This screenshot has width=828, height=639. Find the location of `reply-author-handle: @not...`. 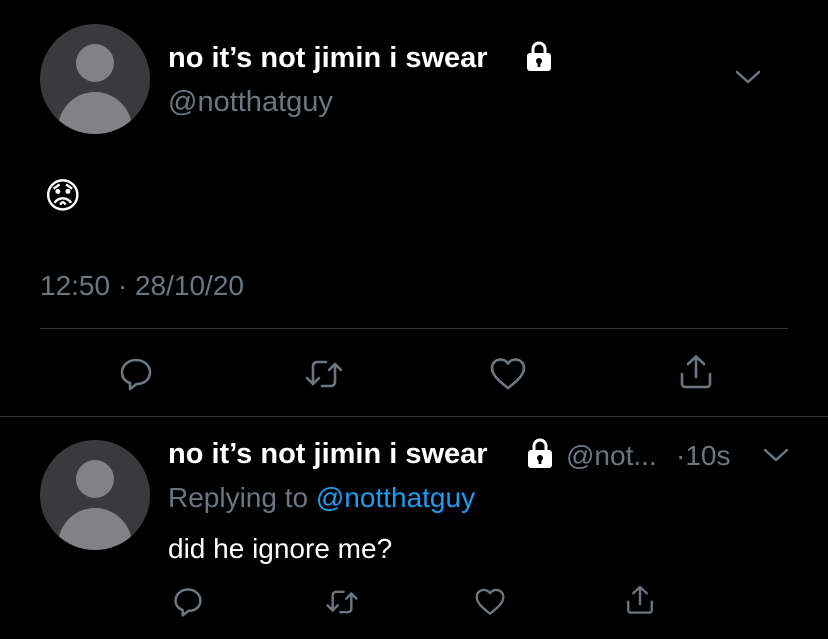

reply-author-handle: @not... is located at coordinates (611, 456).